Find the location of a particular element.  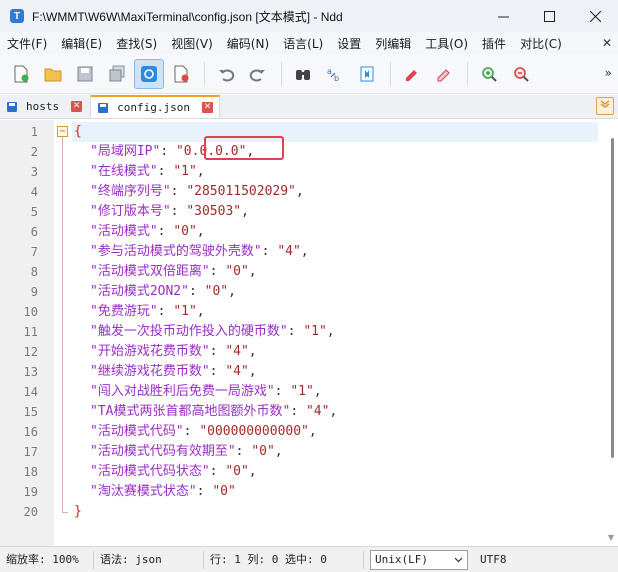

minimize-button is located at coordinates (503, 16).